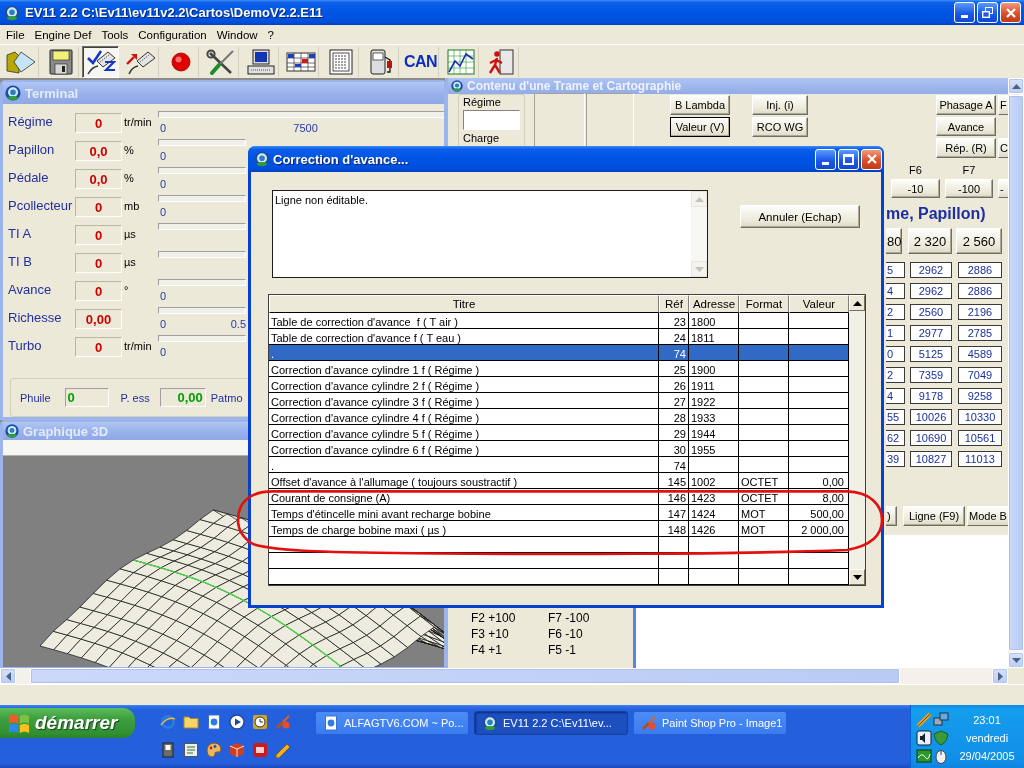  Describe the element at coordinates (52, 93) in the screenshot. I see `window-title: Terminal` at that location.